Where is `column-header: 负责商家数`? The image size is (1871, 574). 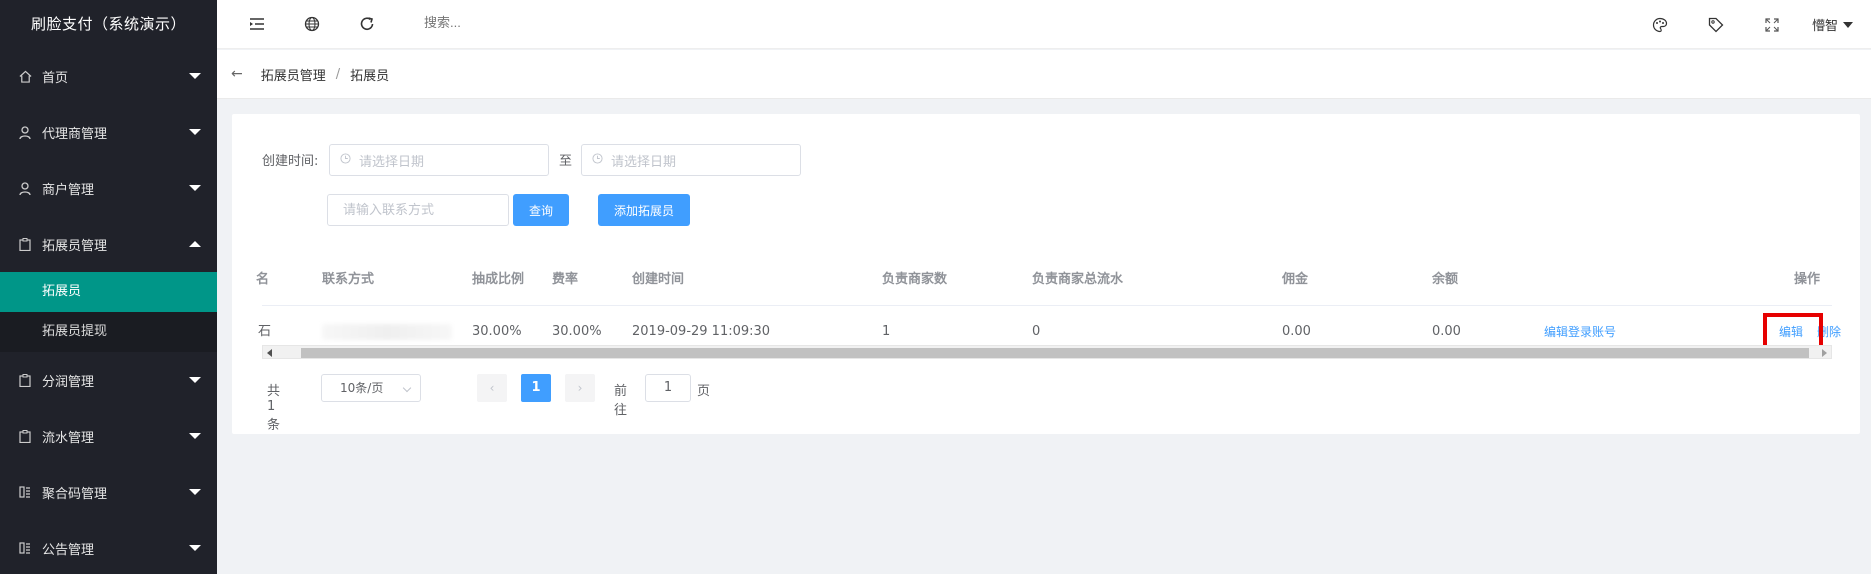 column-header: 负责商家数 is located at coordinates (915, 279).